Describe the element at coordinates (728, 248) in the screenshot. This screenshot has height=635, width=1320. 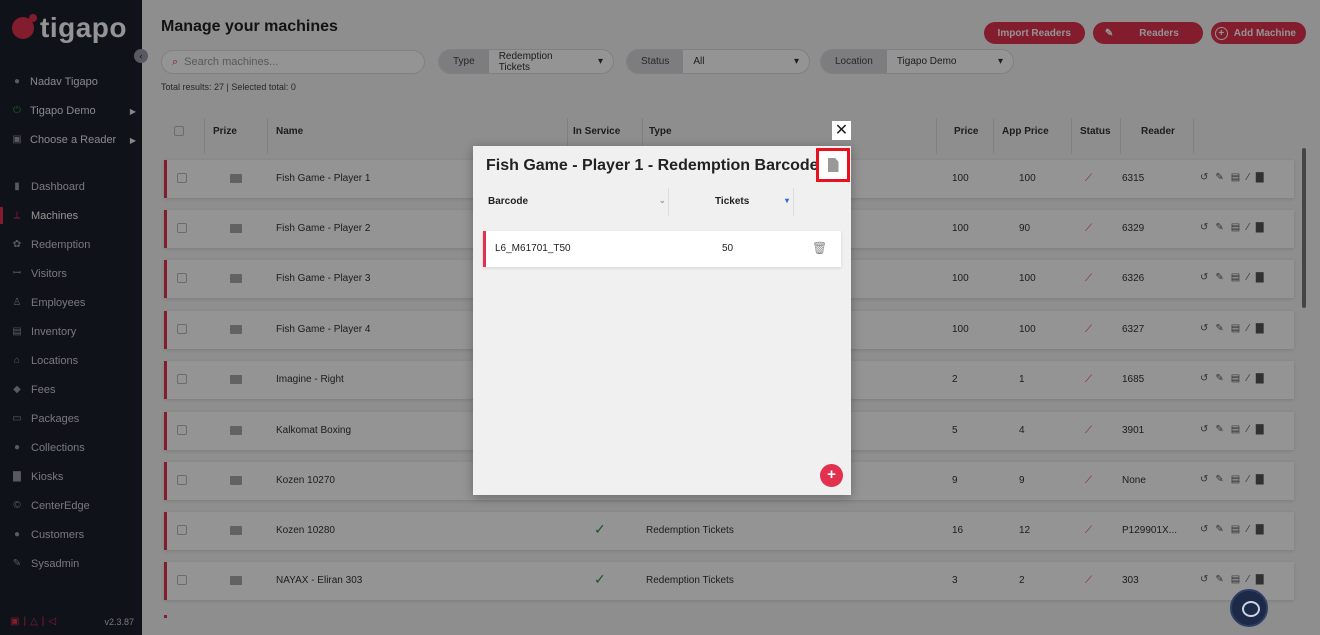
I see `tickets-value: 50` at that location.